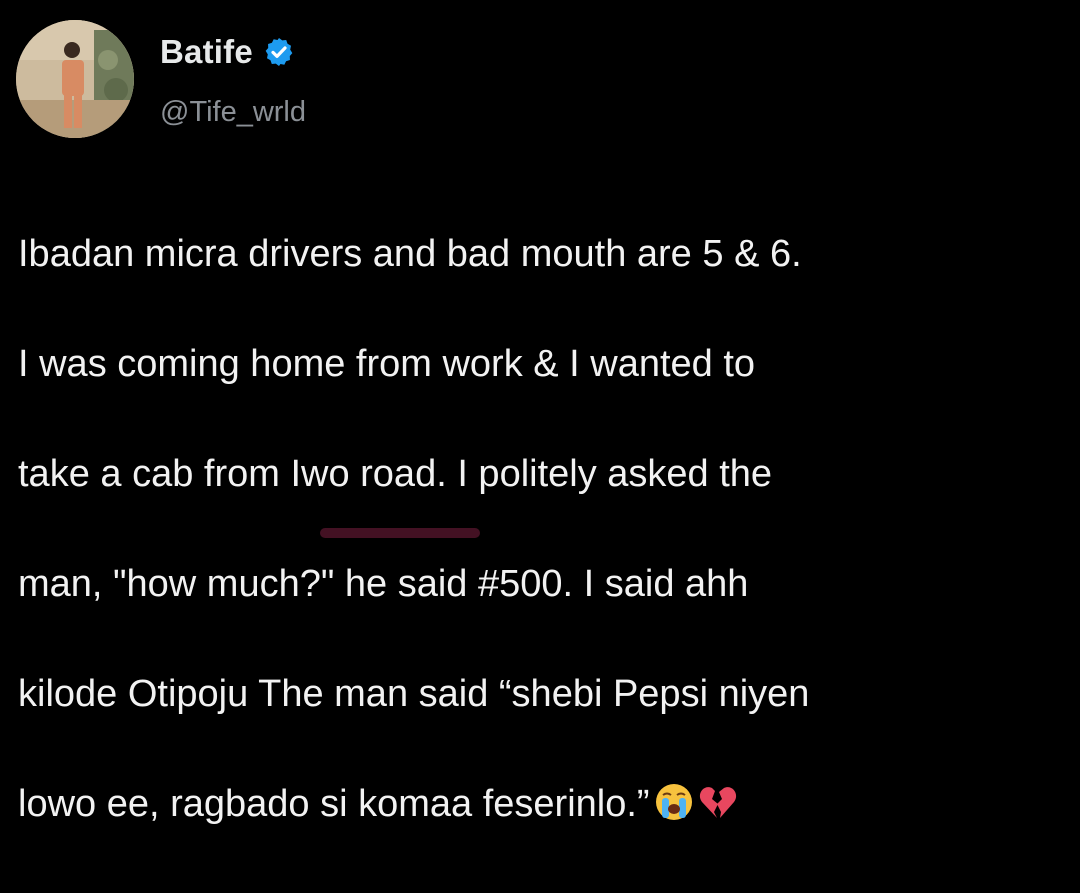 Image resolution: width=1080 pixels, height=893 pixels. I want to click on loudly-crying-face-icon, so click(674, 810).